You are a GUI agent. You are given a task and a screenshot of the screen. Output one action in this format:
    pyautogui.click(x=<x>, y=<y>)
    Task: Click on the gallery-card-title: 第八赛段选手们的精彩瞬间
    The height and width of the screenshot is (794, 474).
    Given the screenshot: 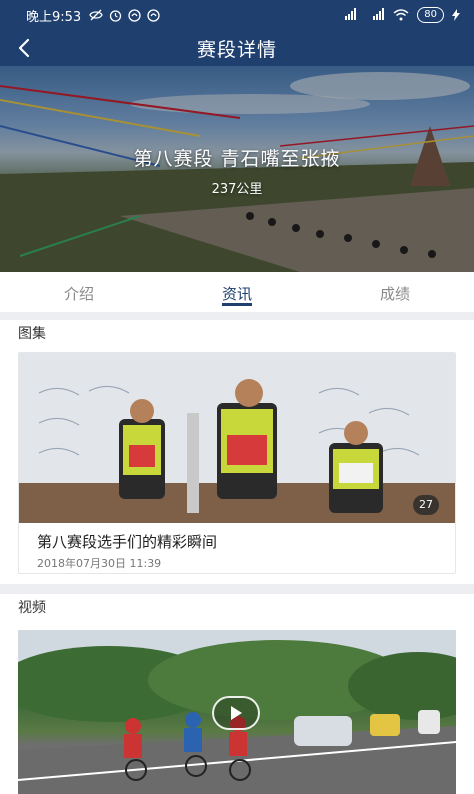 What is the action you would take?
    pyautogui.click(x=127, y=542)
    